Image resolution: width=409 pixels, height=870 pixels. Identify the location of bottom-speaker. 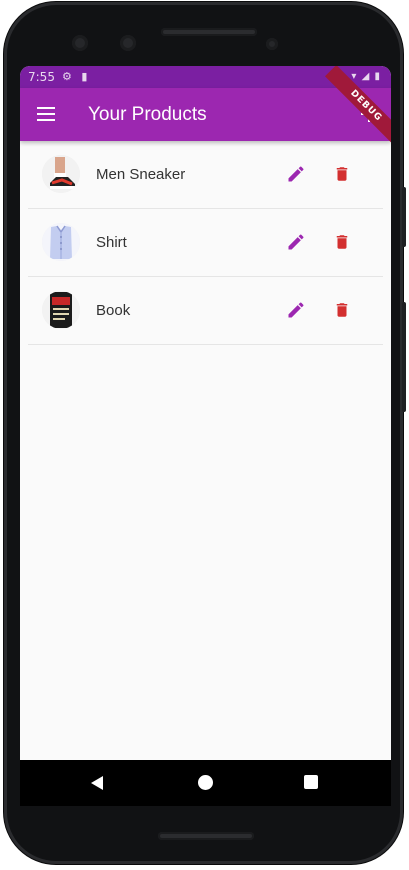
(206, 836).